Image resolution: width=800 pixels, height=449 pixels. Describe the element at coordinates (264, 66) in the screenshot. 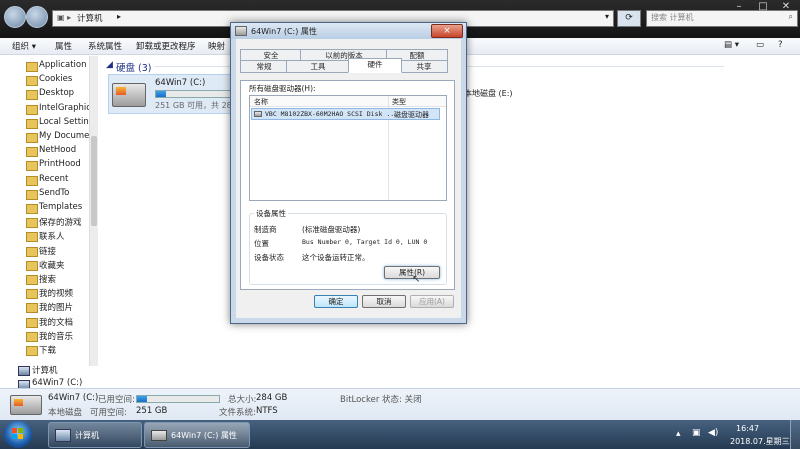

I see `tab-general: 常规` at that location.